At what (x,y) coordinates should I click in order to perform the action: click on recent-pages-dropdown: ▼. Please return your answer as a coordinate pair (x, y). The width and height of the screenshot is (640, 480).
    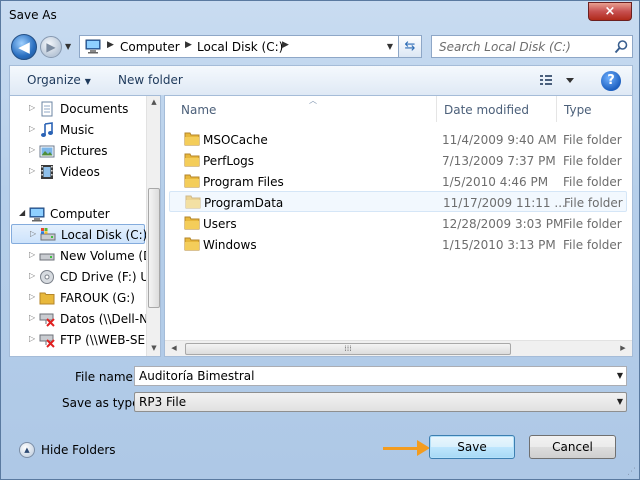
    Looking at the image, I should click on (68, 46).